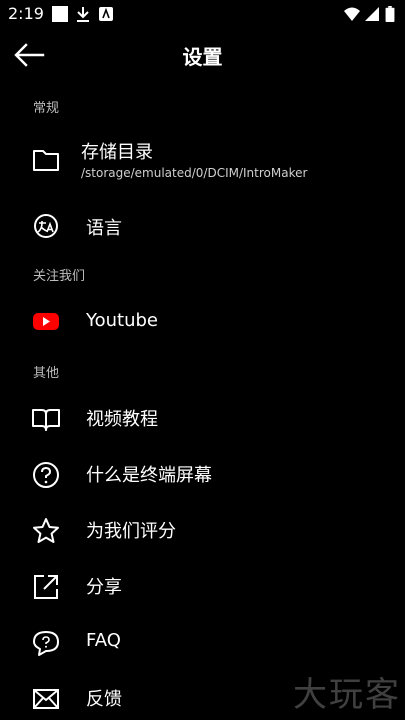  I want to click on setting-video-tutorial: 视频教程, so click(202, 419).